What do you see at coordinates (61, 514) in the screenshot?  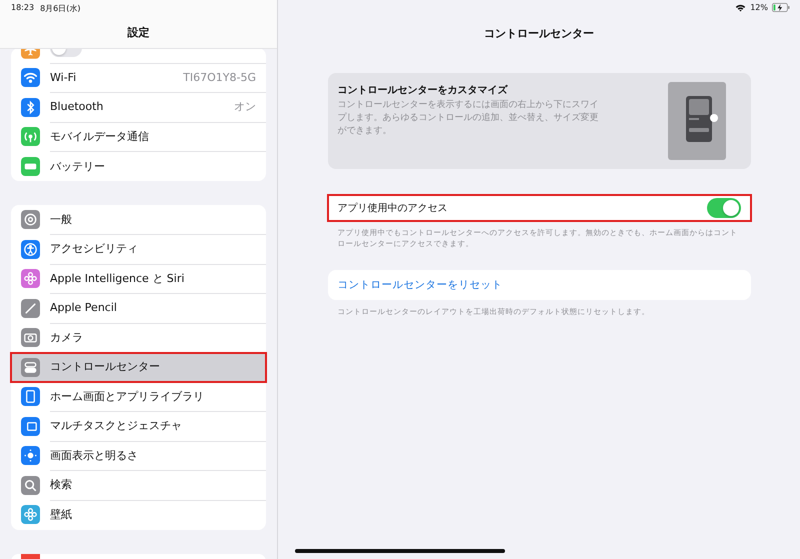 I see `item-label: 壁紙` at bounding box center [61, 514].